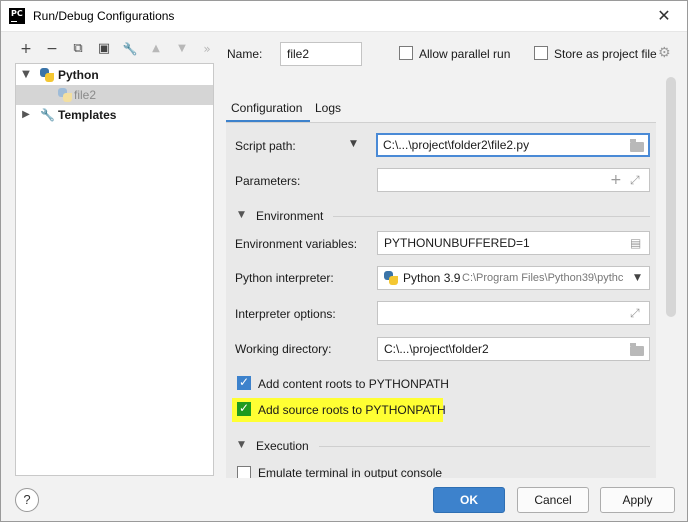 This screenshot has width=688, height=522. What do you see at coordinates (265, 146) in the screenshot?
I see `script-path-label: Script path:` at bounding box center [265, 146].